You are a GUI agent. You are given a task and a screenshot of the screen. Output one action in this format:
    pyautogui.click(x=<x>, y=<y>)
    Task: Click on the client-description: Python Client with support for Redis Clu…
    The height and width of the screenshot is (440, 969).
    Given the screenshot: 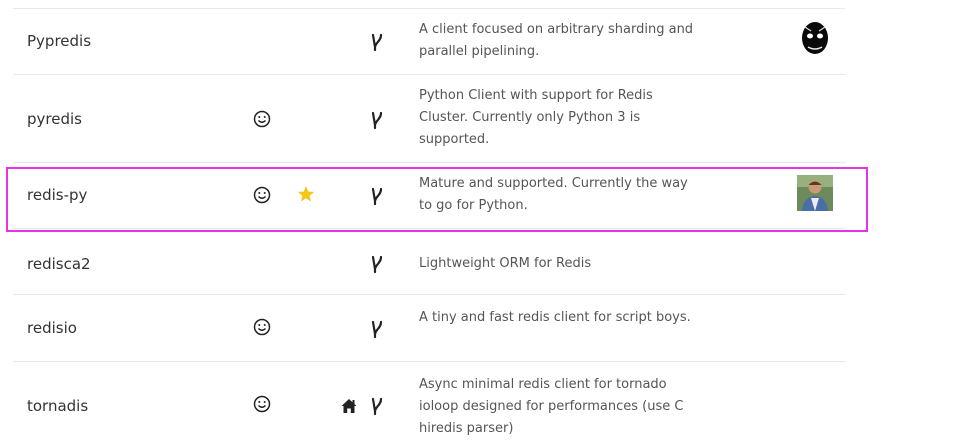 What is the action you would take?
    pyautogui.click(x=536, y=117)
    